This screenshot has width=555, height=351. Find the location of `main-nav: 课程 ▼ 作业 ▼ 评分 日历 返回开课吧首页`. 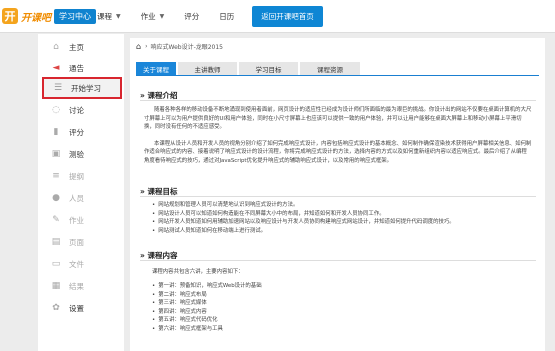

main-nav: 课程 ▼ 作业 ▼ 评分 日历 返回开课吧首页 is located at coordinates (210, 16).